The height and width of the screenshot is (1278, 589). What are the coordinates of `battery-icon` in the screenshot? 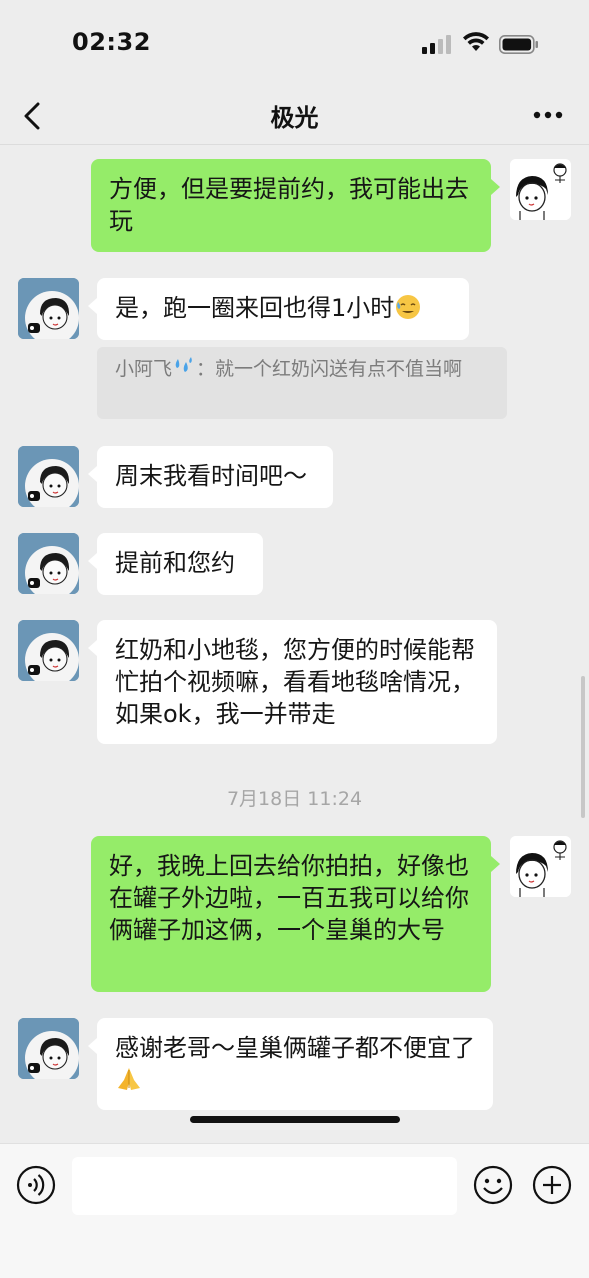 It's located at (518, 44).